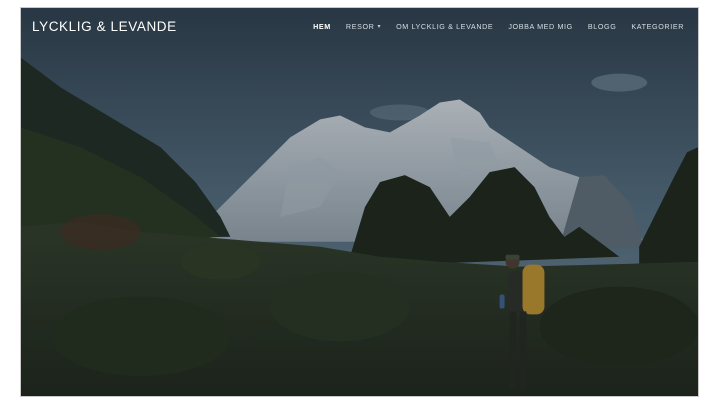 This screenshot has width=720, height=405. I want to click on nav-item-om: OM LYCKLIG & LEVANDE, so click(444, 26).